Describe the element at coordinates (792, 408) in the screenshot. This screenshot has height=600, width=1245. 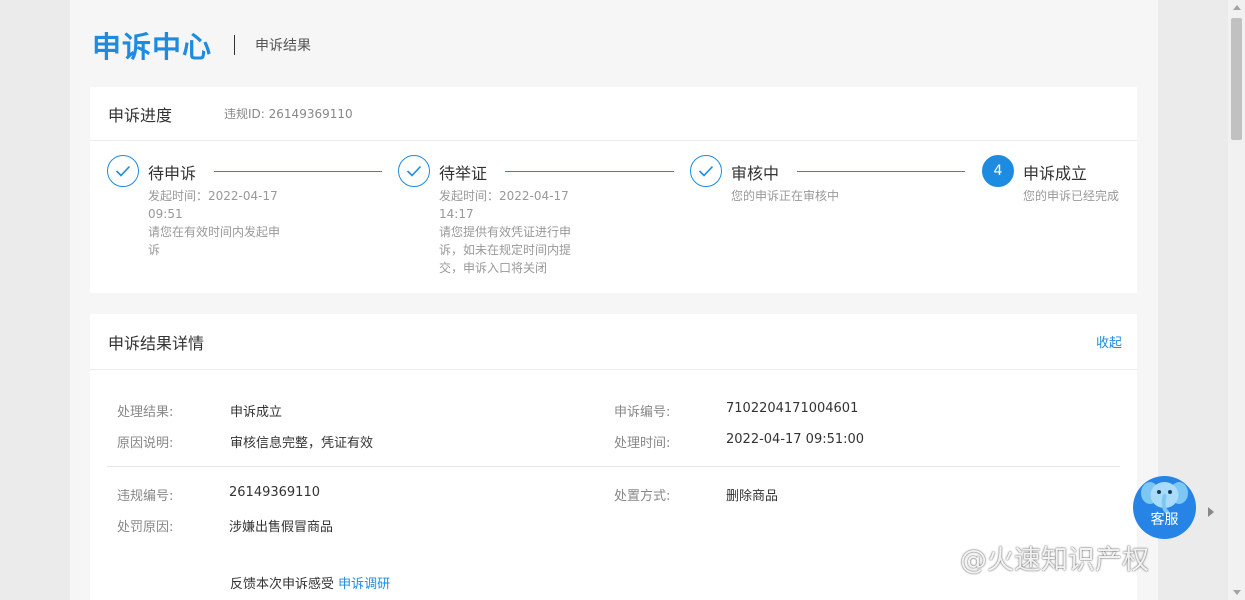
I see `appeal-number-value: 7102204171004601` at that location.